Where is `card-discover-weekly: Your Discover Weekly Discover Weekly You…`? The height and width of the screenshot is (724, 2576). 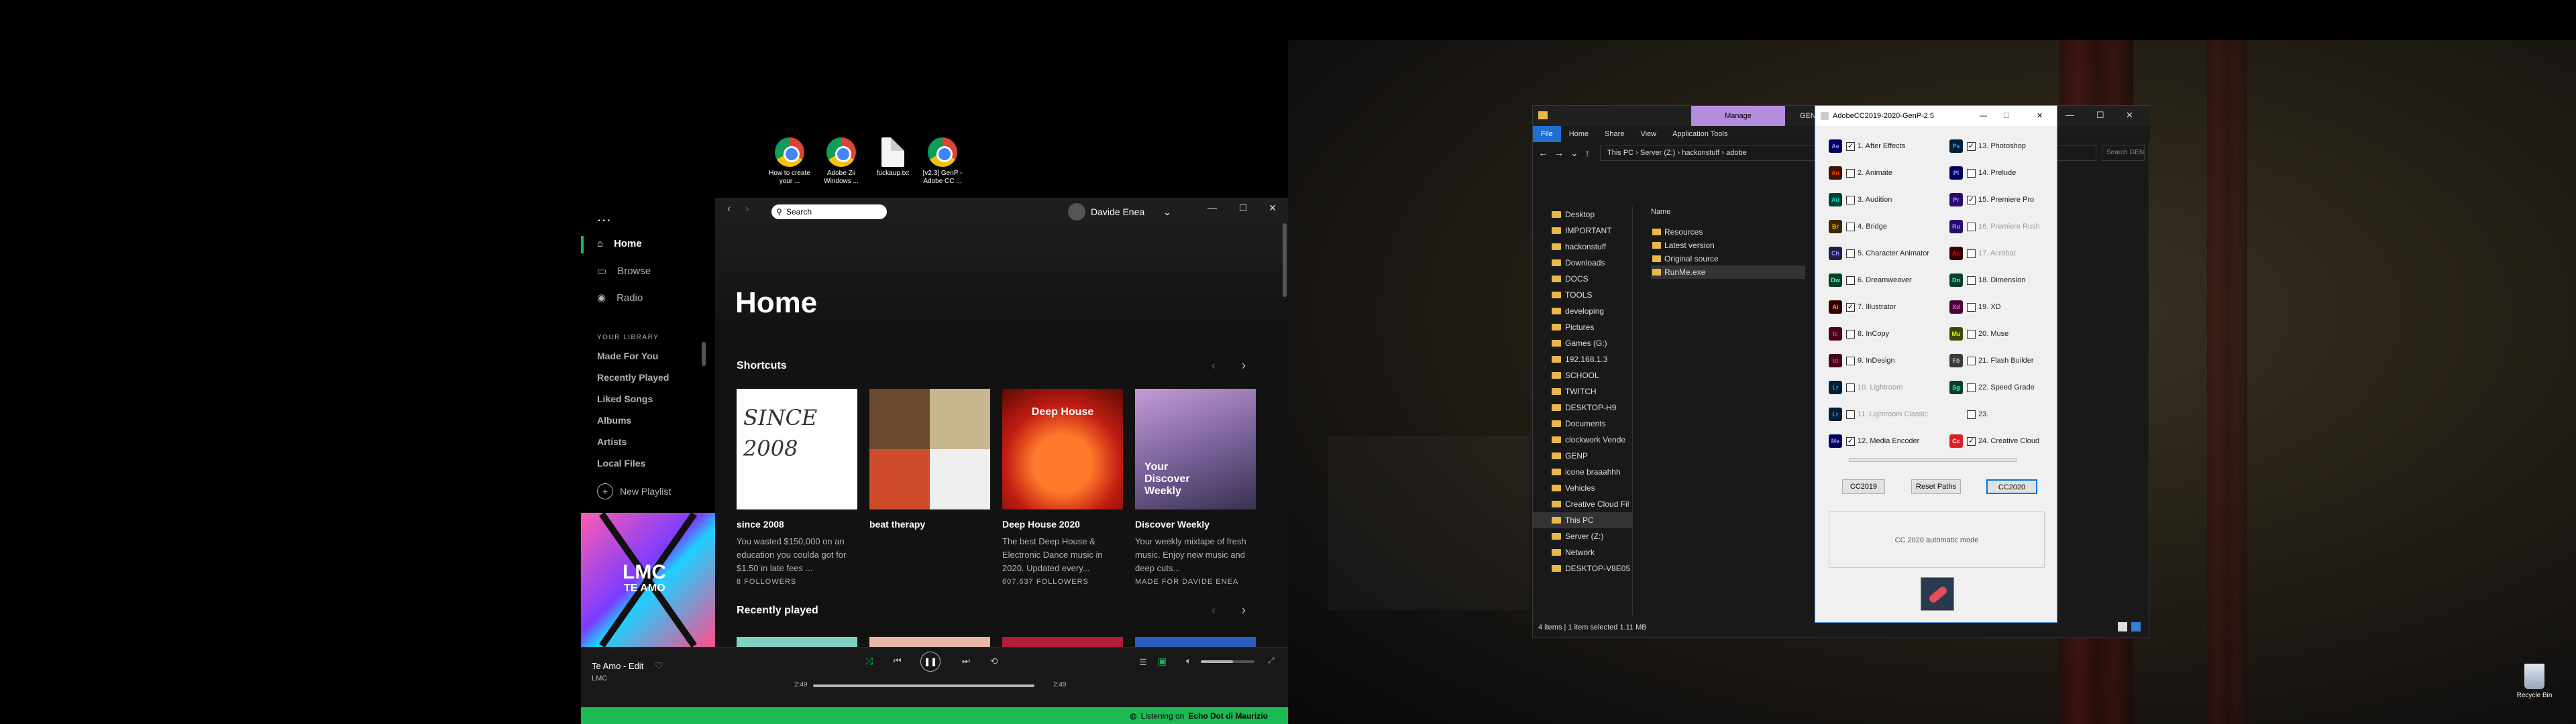 card-discover-weekly: Your Discover Weekly Discover Weekly You… is located at coordinates (1195, 487).